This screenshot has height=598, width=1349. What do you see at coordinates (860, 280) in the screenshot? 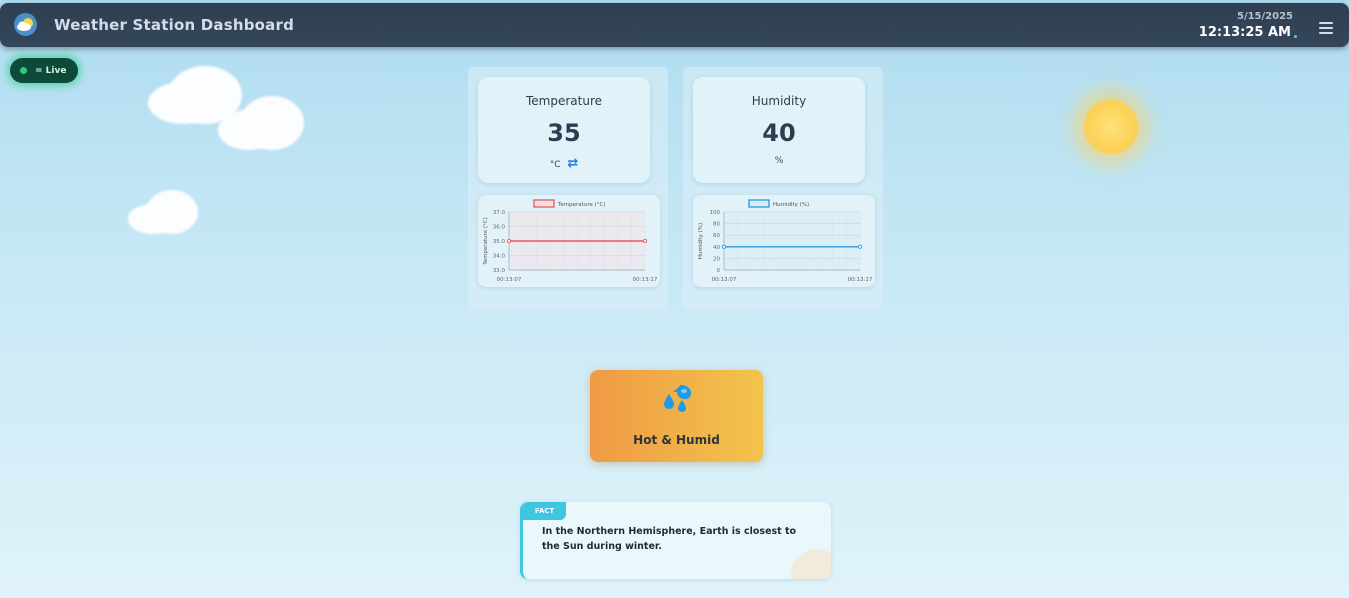
I see `humidity-chart-x-tick-label: 00:13:17` at bounding box center [860, 280].